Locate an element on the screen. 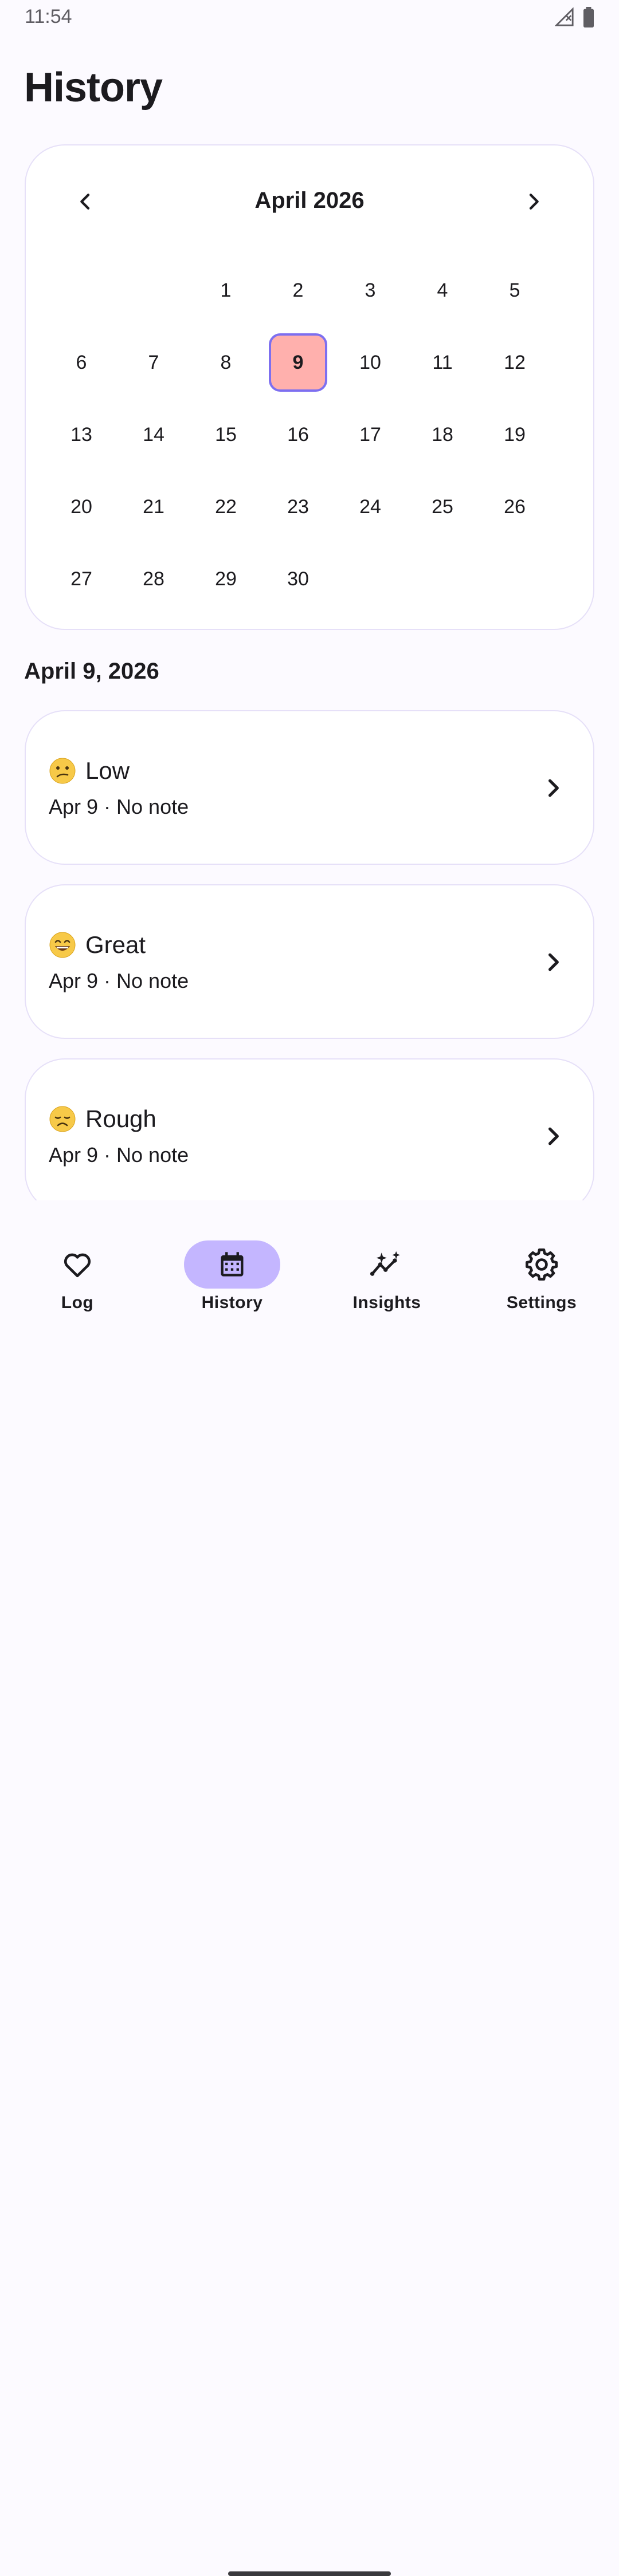 This screenshot has height=2576, width=619. calendar-day-number: 11 is located at coordinates (442, 362).